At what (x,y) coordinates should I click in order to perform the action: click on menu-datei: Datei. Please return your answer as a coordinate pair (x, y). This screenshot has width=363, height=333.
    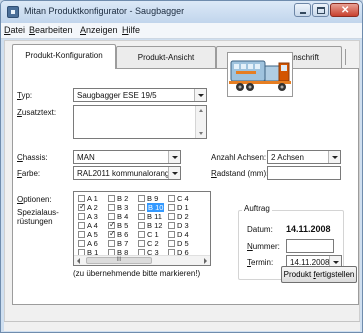
    Looking at the image, I should click on (14, 30).